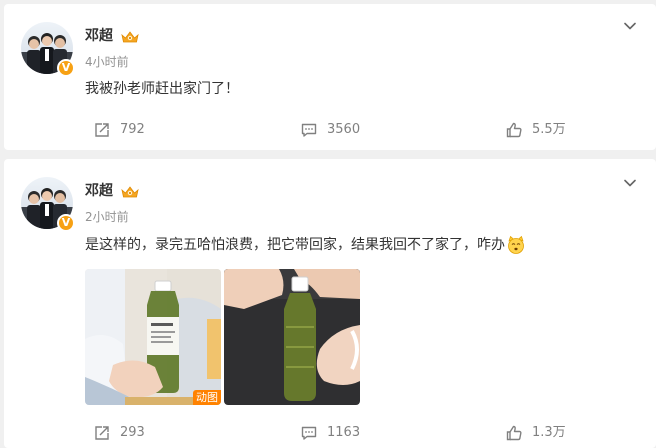 The width and height of the screenshot is (656, 448). I want to click on comment-count: 1163, so click(344, 432).